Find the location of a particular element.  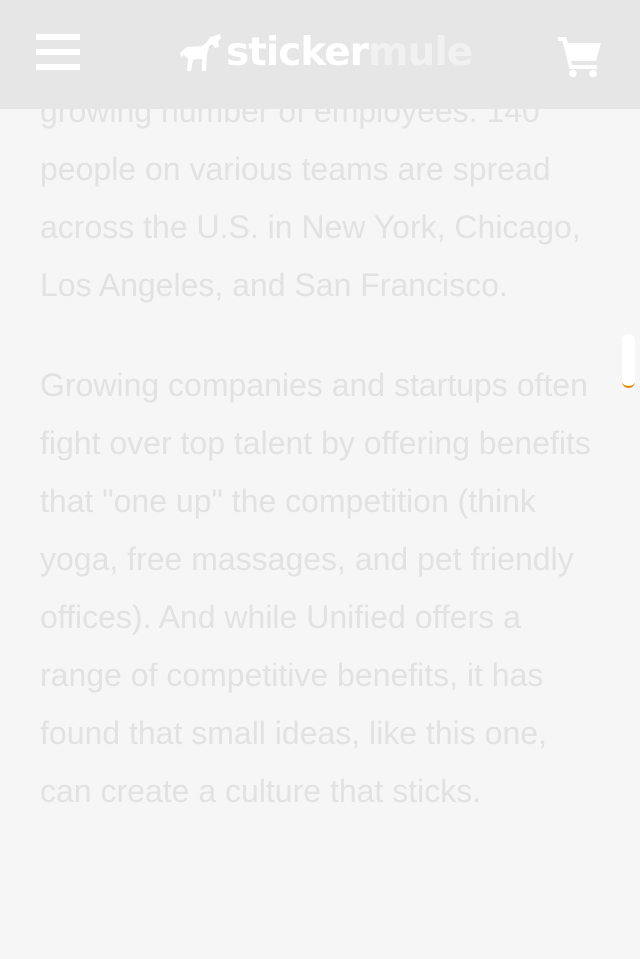

logo-text-sticker: sticker is located at coordinates (297, 52).